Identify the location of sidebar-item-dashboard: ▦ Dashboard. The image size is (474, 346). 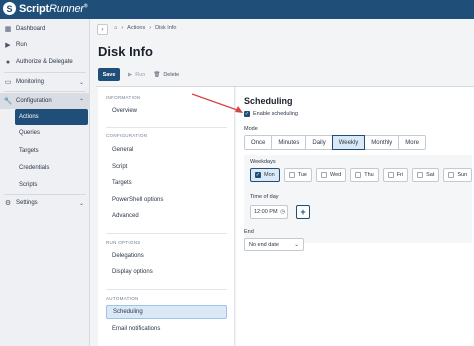
(45, 29).